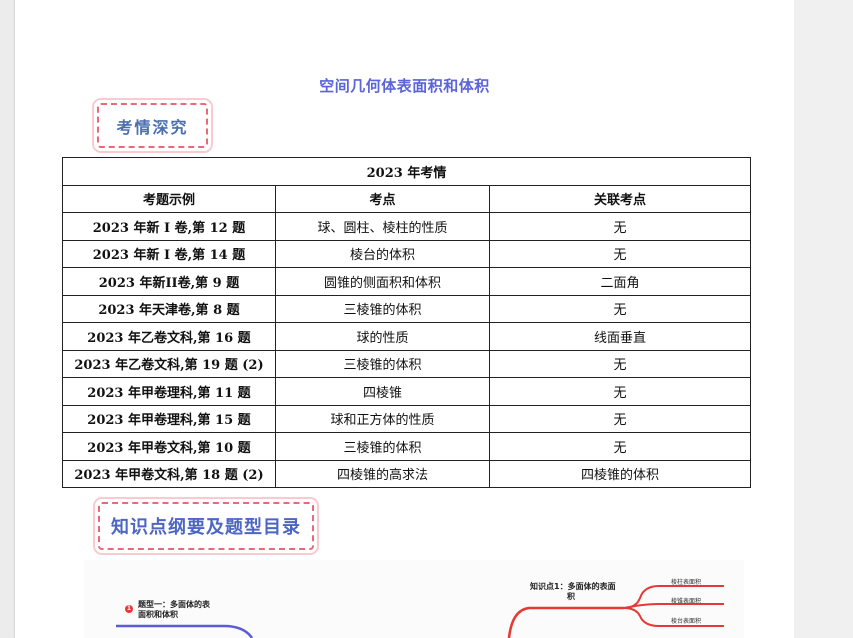 The width and height of the screenshot is (853, 638). I want to click on column-header-example: 考题示例, so click(169, 198).